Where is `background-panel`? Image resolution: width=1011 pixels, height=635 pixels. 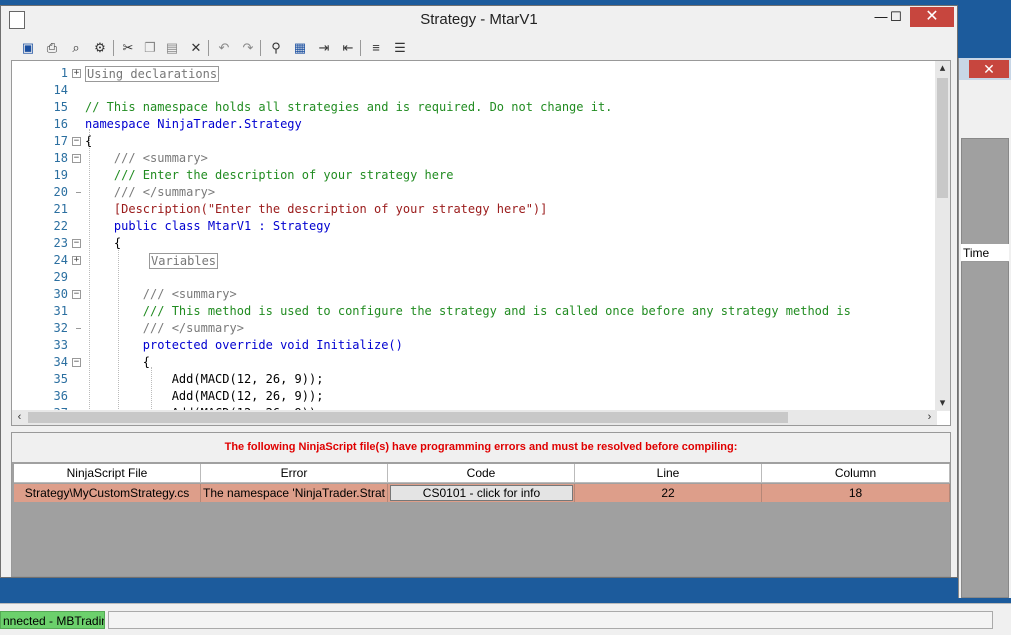
background-panel is located at coordinates (985, 368).